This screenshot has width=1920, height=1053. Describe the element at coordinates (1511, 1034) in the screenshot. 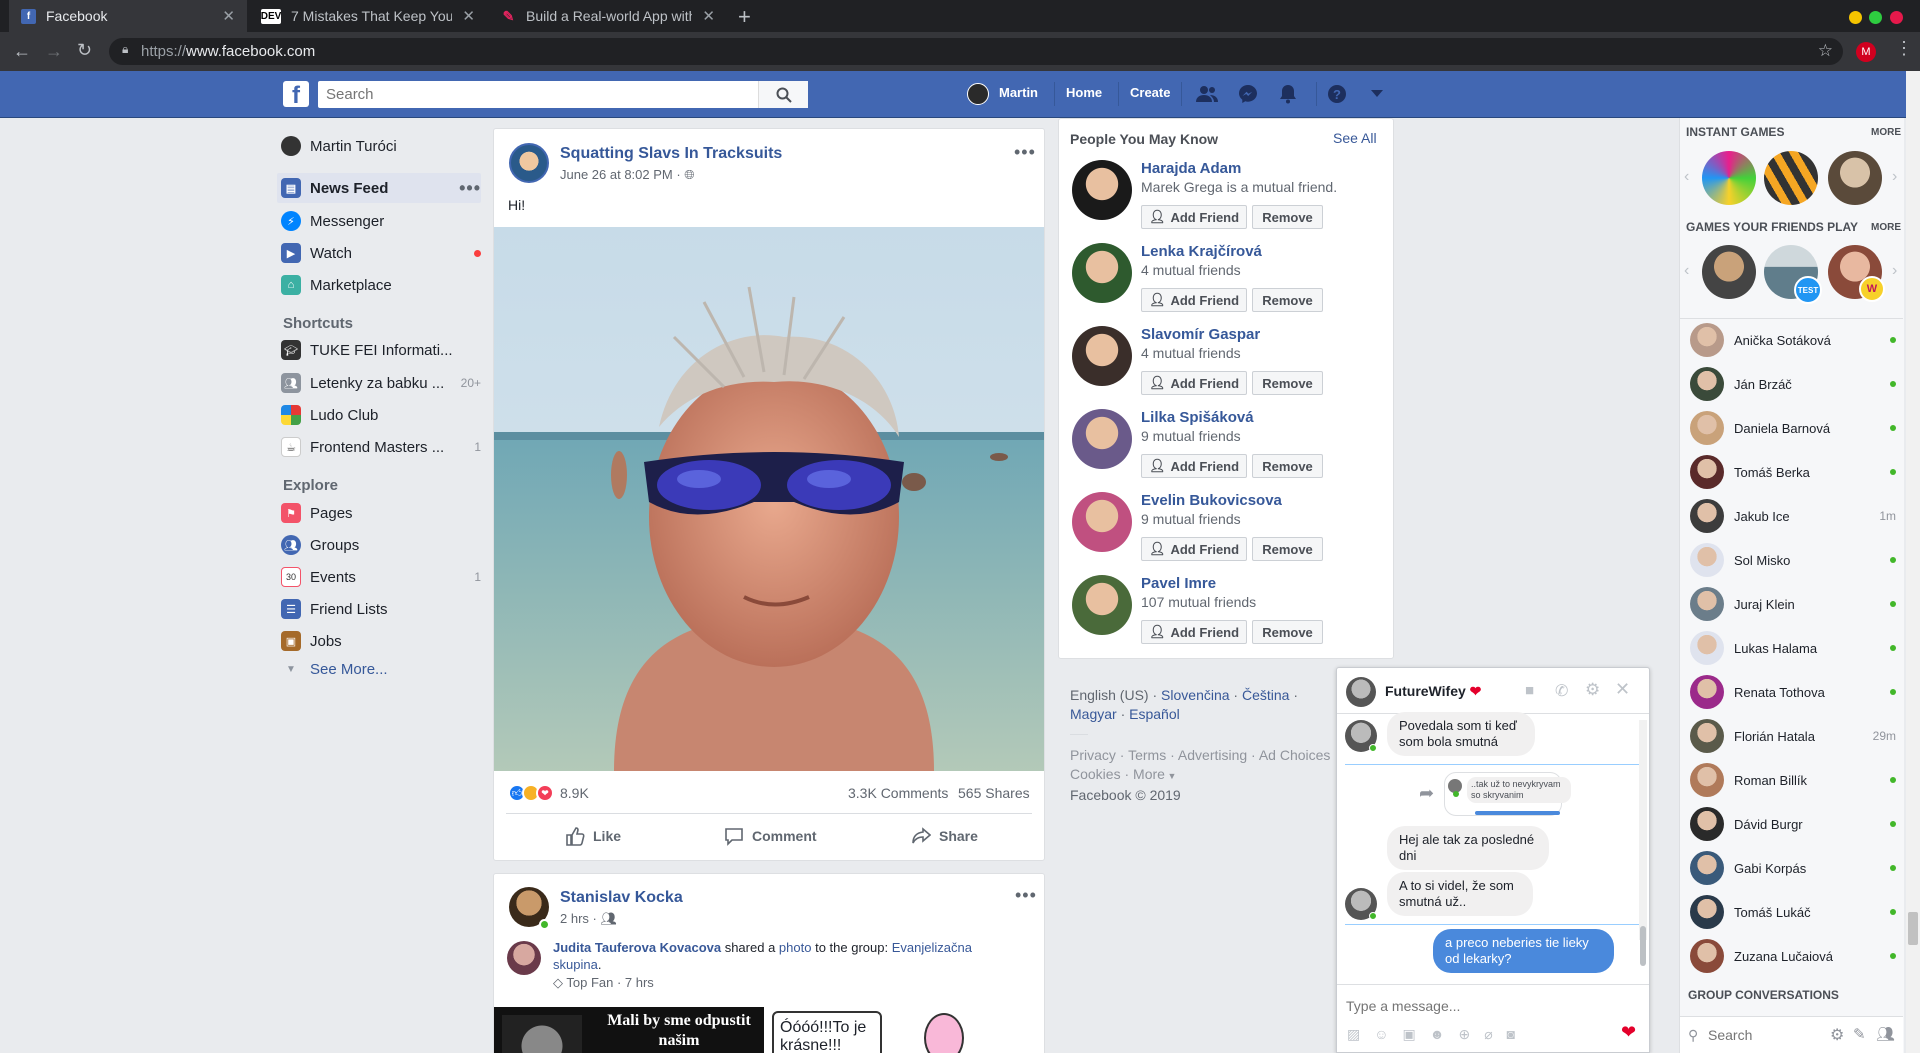

I see `camera-icon: ◙` at that location.